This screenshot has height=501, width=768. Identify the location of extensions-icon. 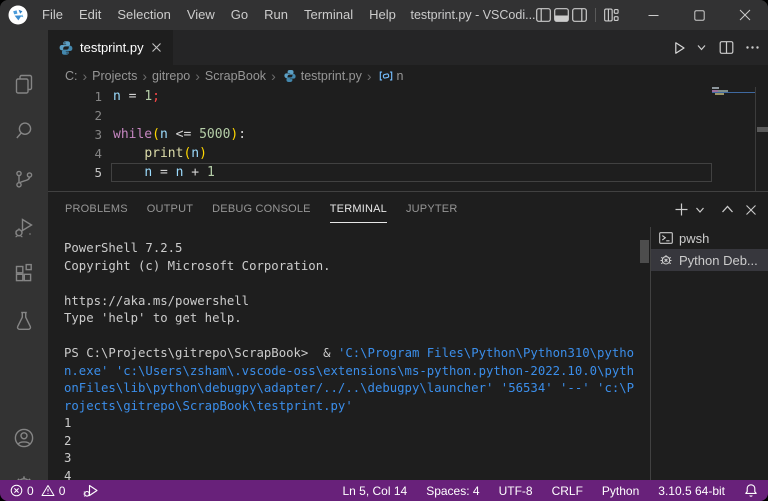
(24, 273).